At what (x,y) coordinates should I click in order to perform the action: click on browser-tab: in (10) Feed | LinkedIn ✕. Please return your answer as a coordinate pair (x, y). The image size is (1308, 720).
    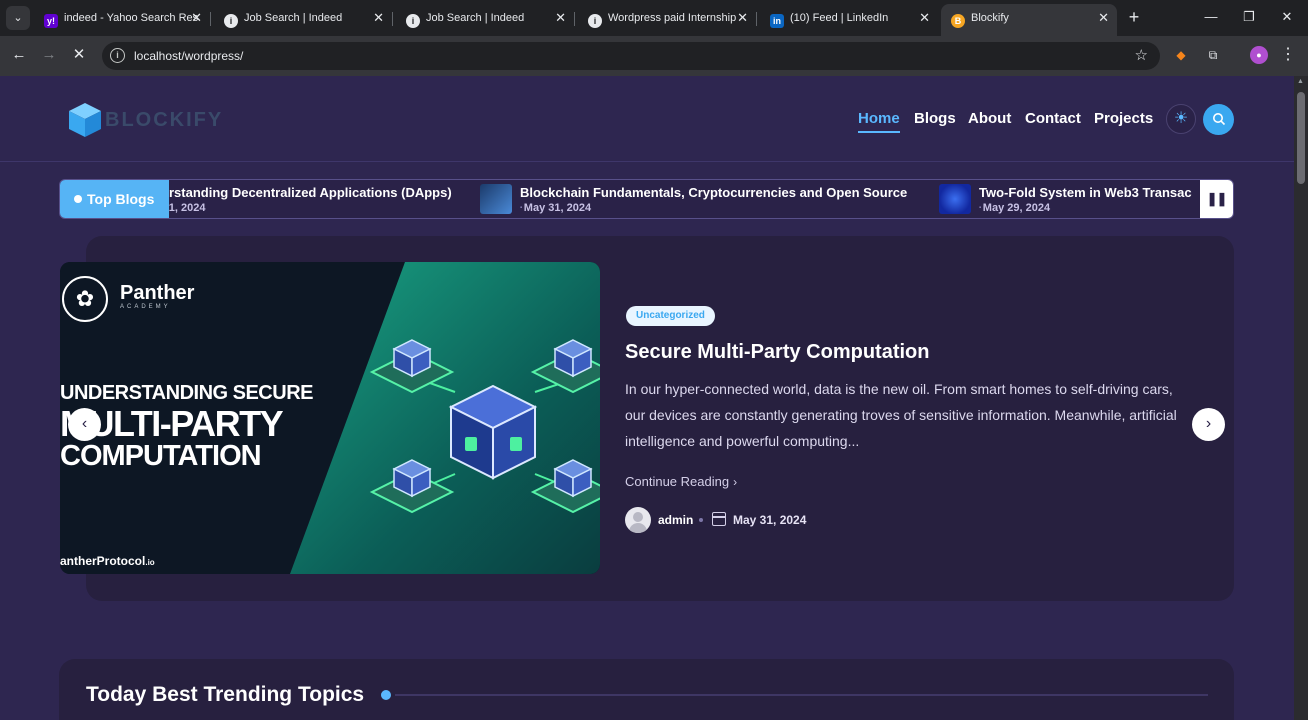
    Looking at the image, I should click on (849, 18).